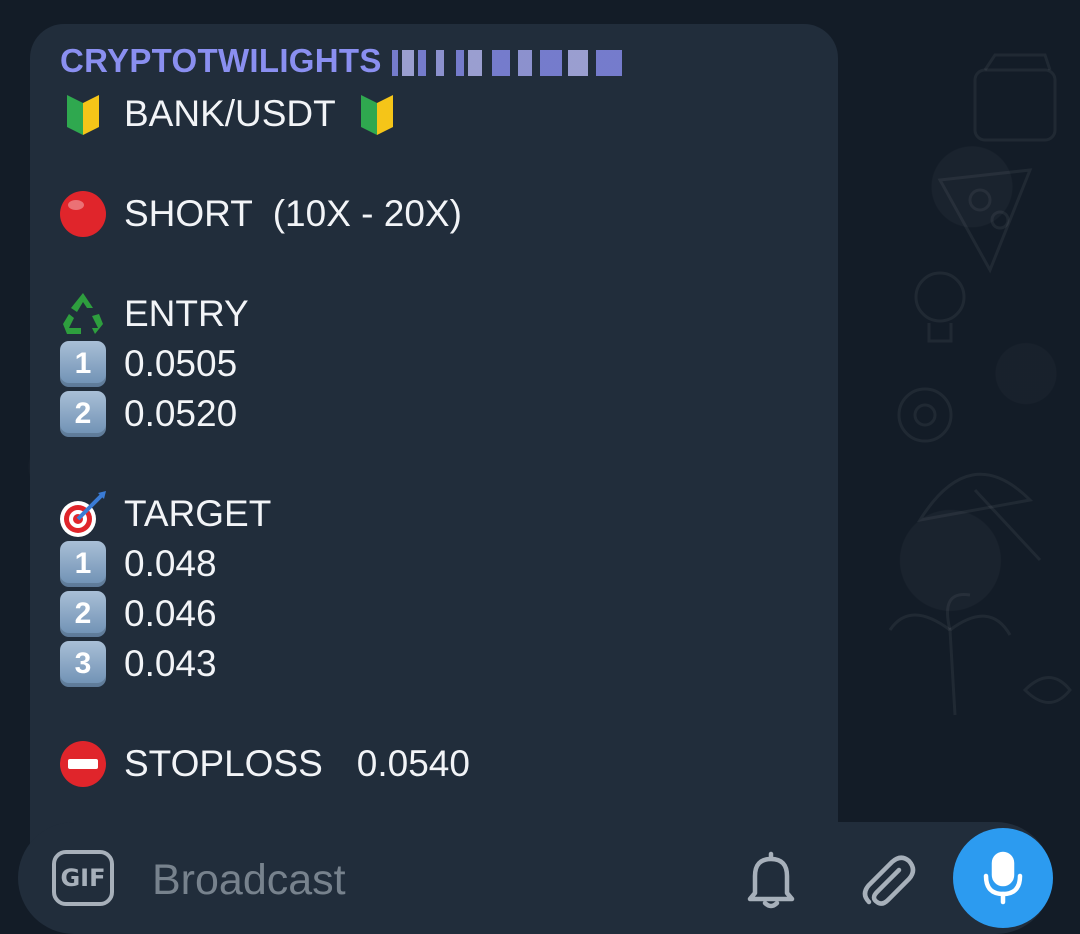  I want to click on doodle-pizza-icon, so click(985, 221).